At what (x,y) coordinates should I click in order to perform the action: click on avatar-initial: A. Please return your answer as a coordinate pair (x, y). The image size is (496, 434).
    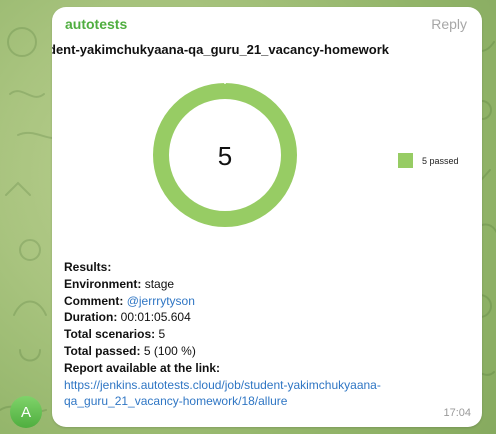
    Looking at the image, I should click on (25, 412).